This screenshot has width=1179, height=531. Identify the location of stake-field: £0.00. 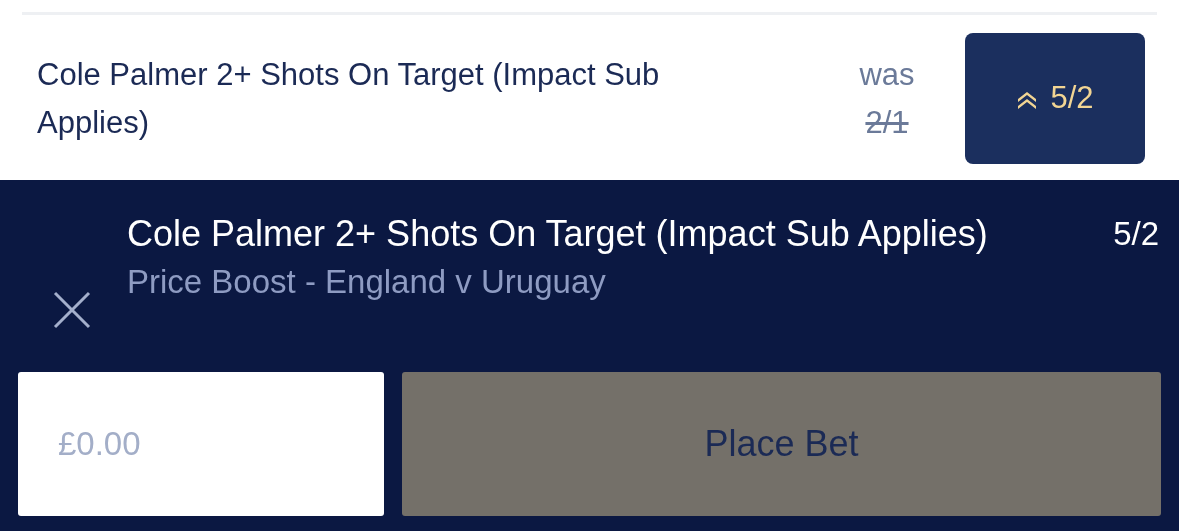
(201, 444).